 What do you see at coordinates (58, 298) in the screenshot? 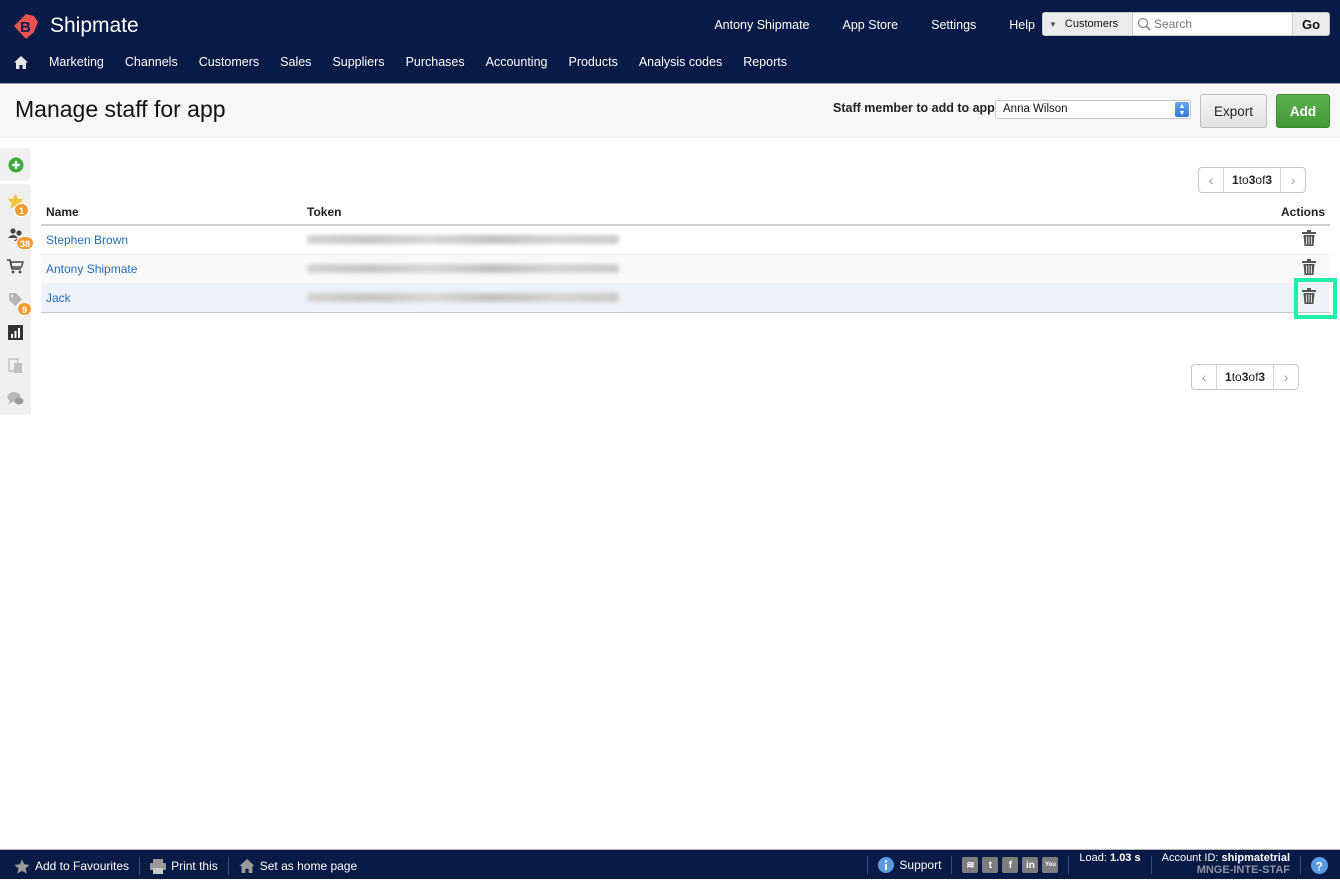
I see `staff-name-link: Jack` at bounding box center [58, 298].